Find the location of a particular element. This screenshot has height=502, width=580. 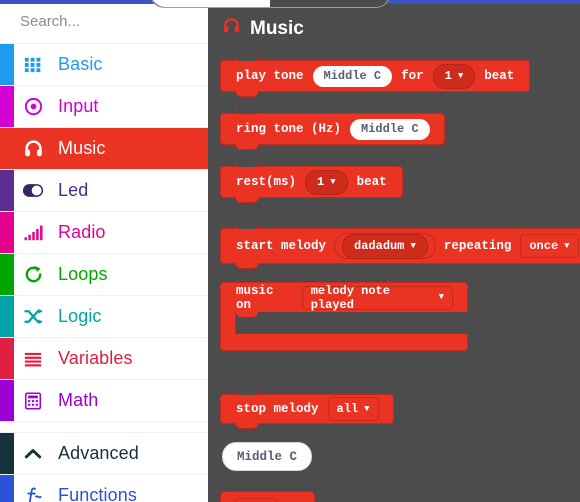

lines-icon is located at coordinates (33, 359).